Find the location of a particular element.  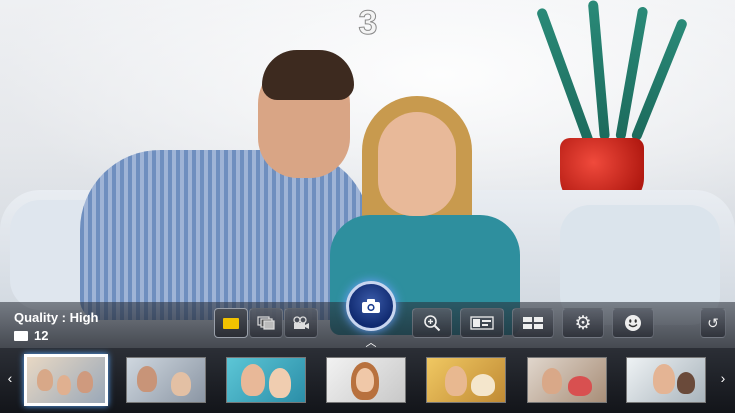

gear-icon: ⚙ is located at coordinates (583, 323).